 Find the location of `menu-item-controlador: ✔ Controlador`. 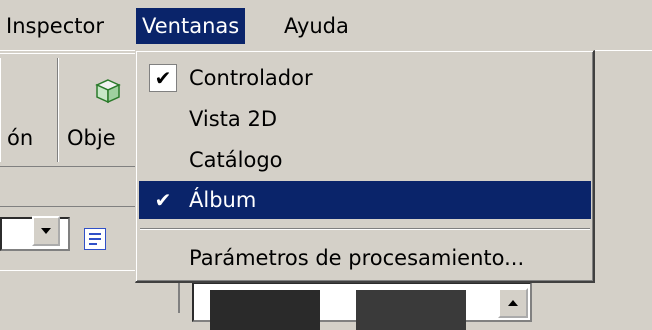

menu-item-controlador: ✔ Controlador is located at coordinates (365, 78).